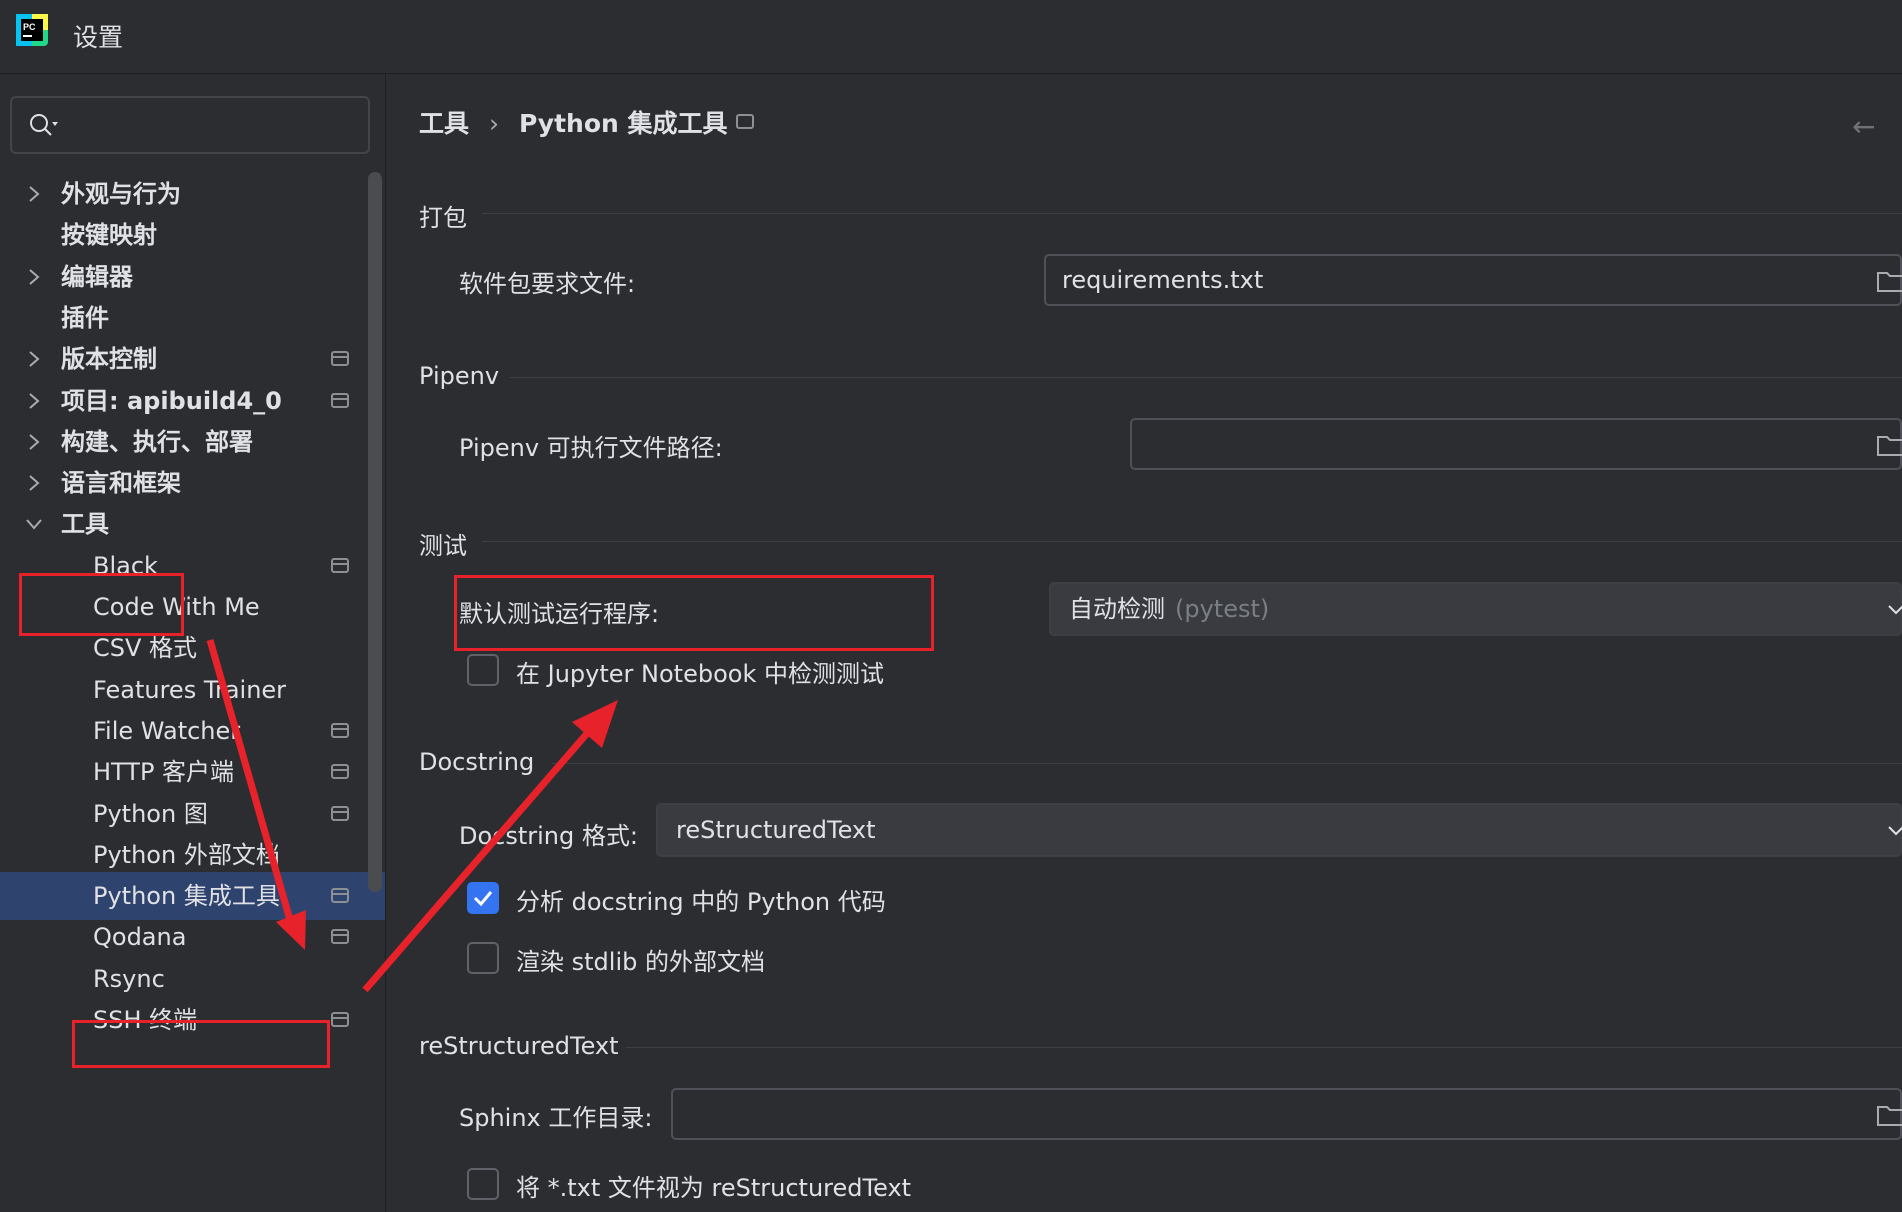  Describe the element at coordinates (1117, 609) in the screenshot. I see `test-runner-value: 自动检测` at that location.